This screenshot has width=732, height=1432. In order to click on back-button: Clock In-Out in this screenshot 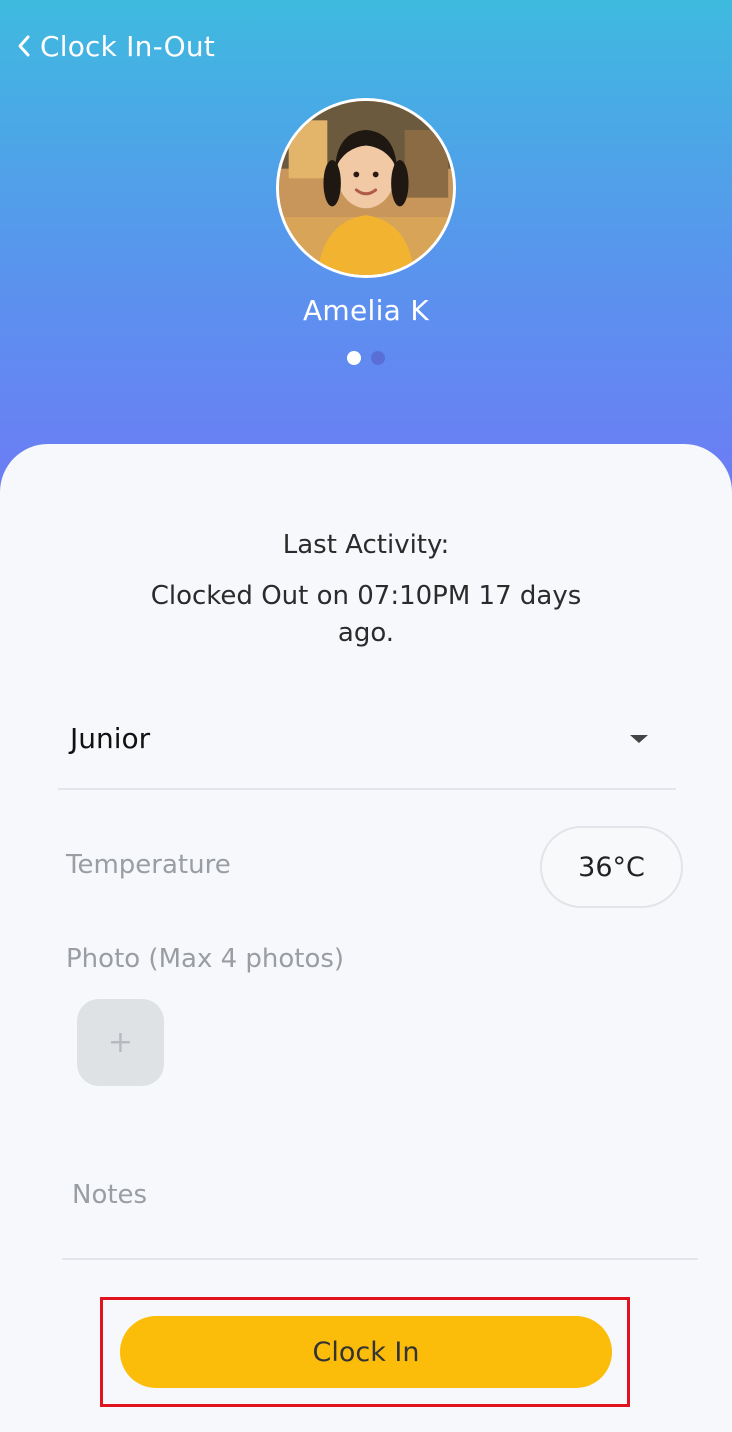, I will do `click(113, 46)`.